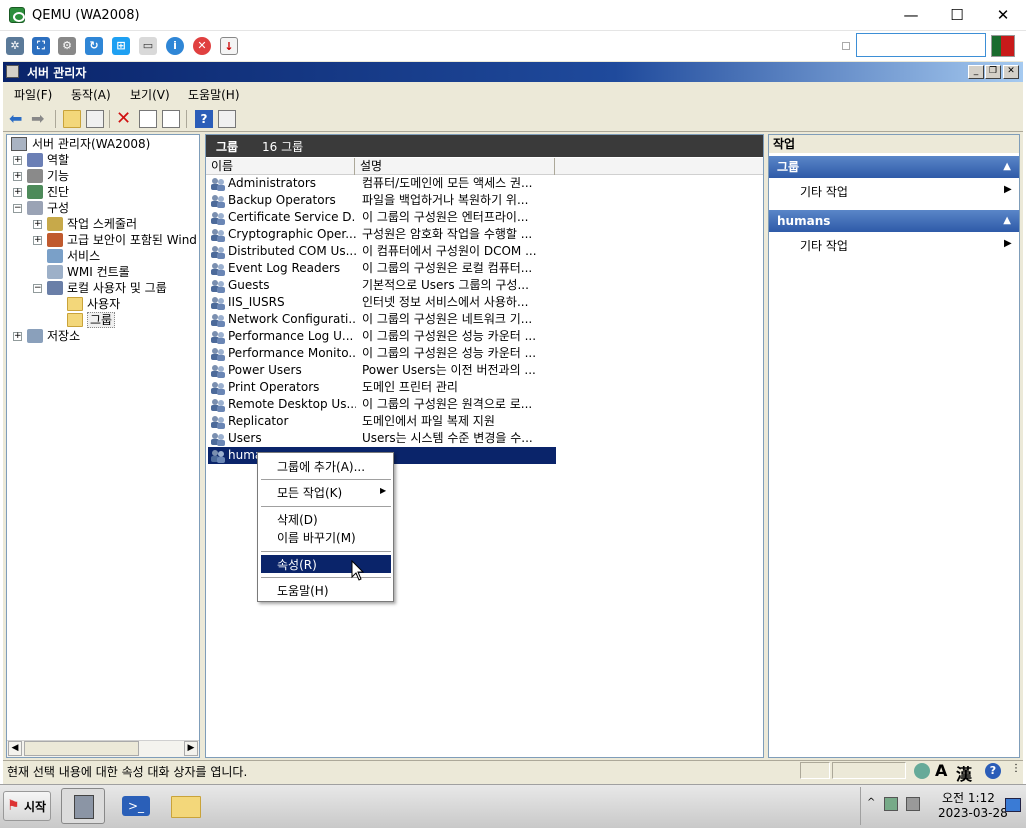  Describe the element at coordinates (214, 94) in the screenshot. I see `menu-help: 도움말(H)` at that location.